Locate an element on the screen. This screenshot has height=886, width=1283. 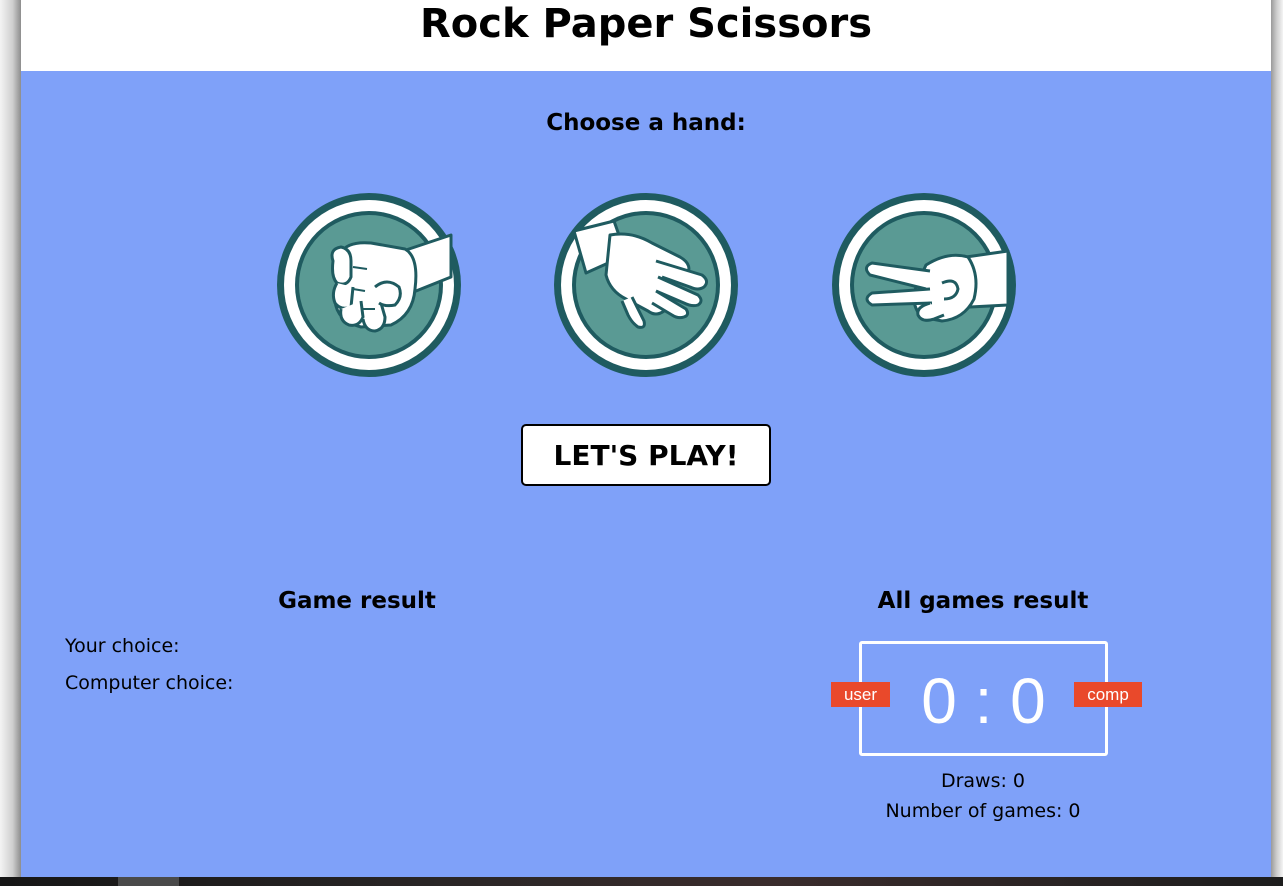
rock-fist-icon is located at coordinates (369, 285).